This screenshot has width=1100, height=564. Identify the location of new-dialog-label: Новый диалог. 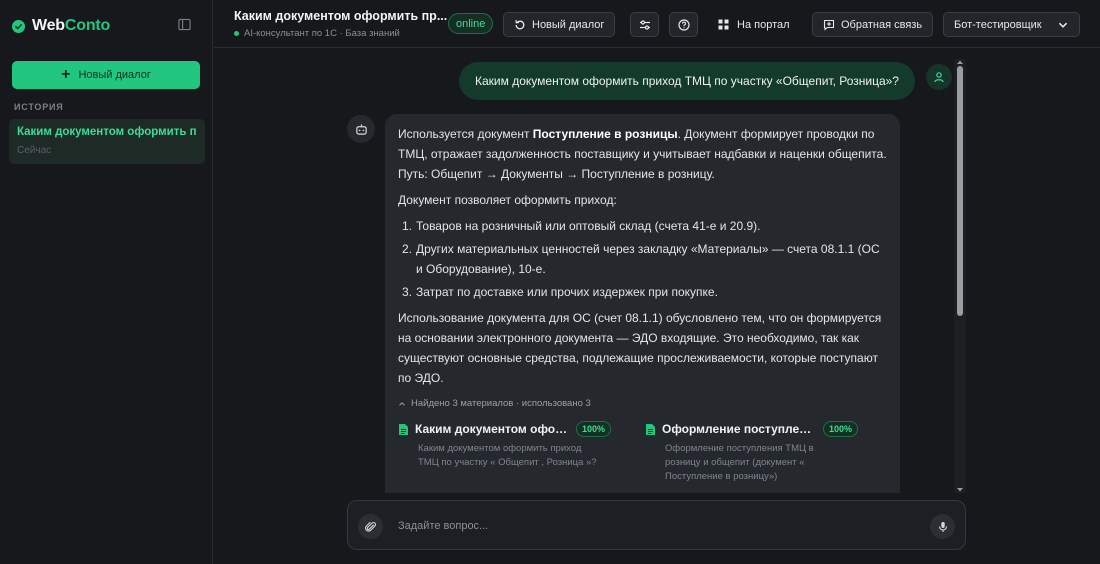
(568, 24).